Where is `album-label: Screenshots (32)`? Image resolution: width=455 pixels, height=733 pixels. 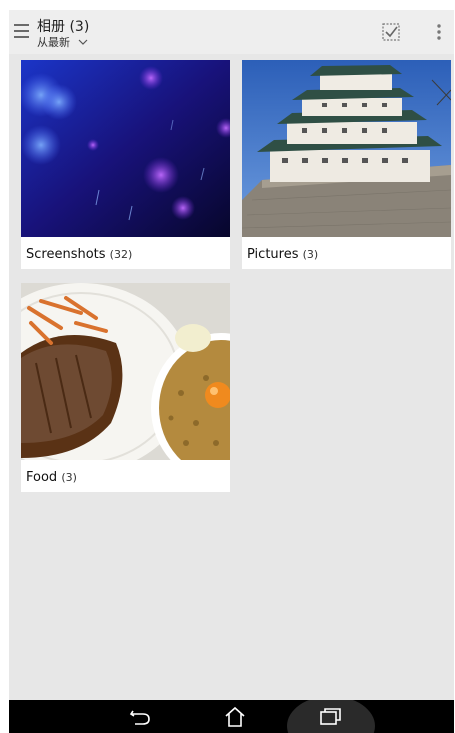 album-label: Screenshots (32) is located at coordinates (79, 254).